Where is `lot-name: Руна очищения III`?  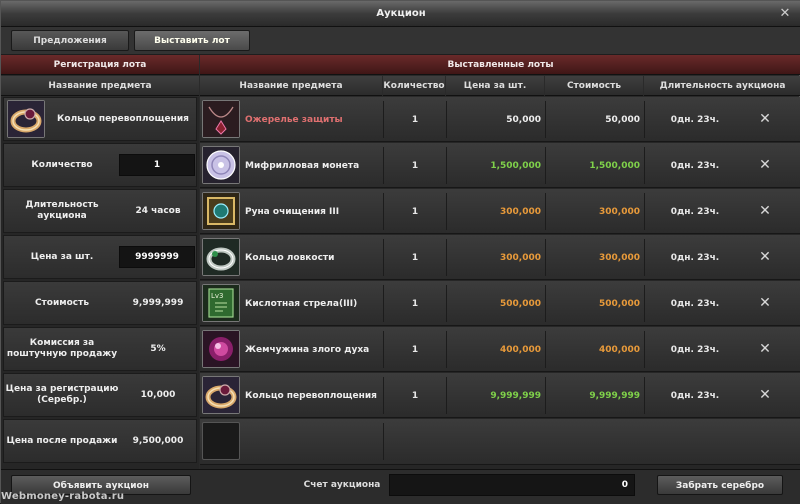 lot-name: Руна очищения III is located at coordinates (292, 211).